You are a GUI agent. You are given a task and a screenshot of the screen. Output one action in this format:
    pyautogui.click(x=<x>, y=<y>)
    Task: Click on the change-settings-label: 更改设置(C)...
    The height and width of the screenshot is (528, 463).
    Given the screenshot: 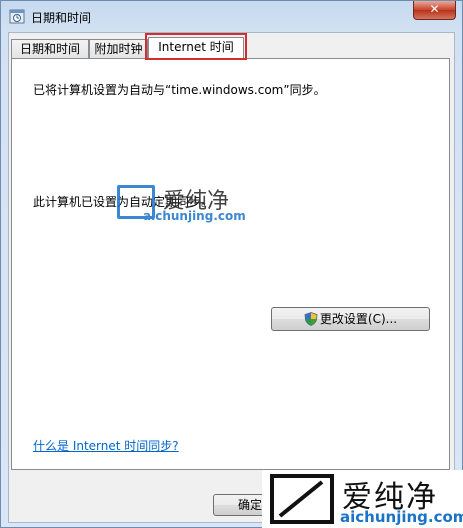 What is the action you would take?
    pyautogui.click(x=358, y=319)
    